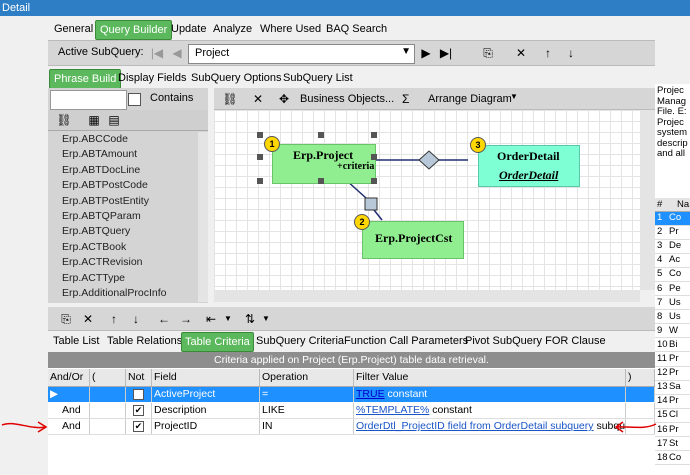 This screenshot has height=475, width=690. I want to click on arrange-diagram-button: Arrange Diagram, so click(470, 99).